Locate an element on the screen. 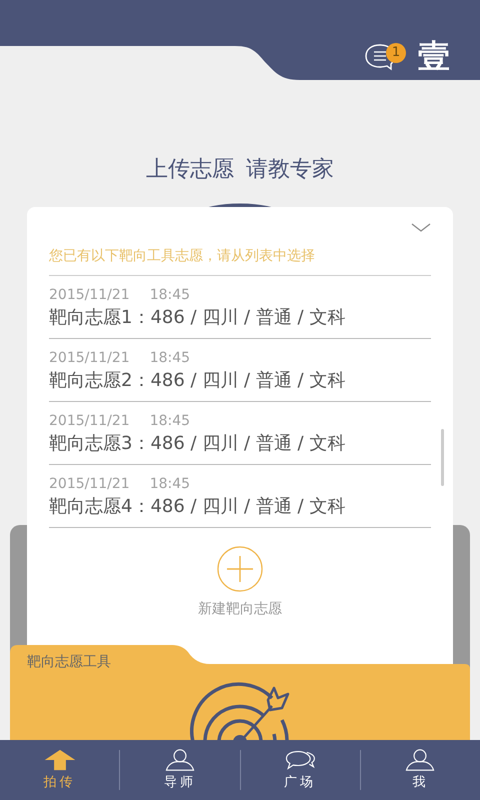  tab: 我 is located at coordinates (420, 770).